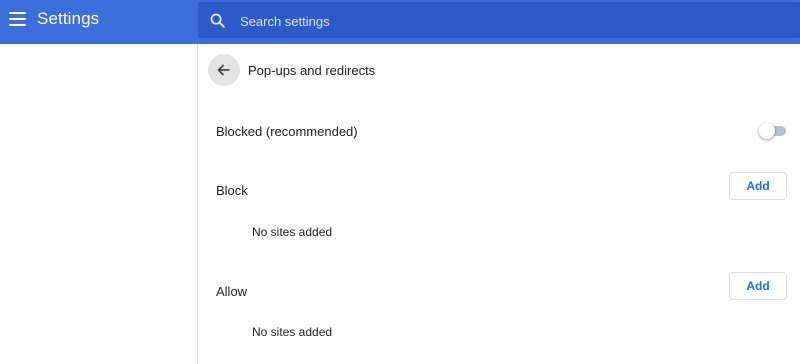 The image size is (800, 364). I want to click on top-bar: Settings, so click(400, 22).